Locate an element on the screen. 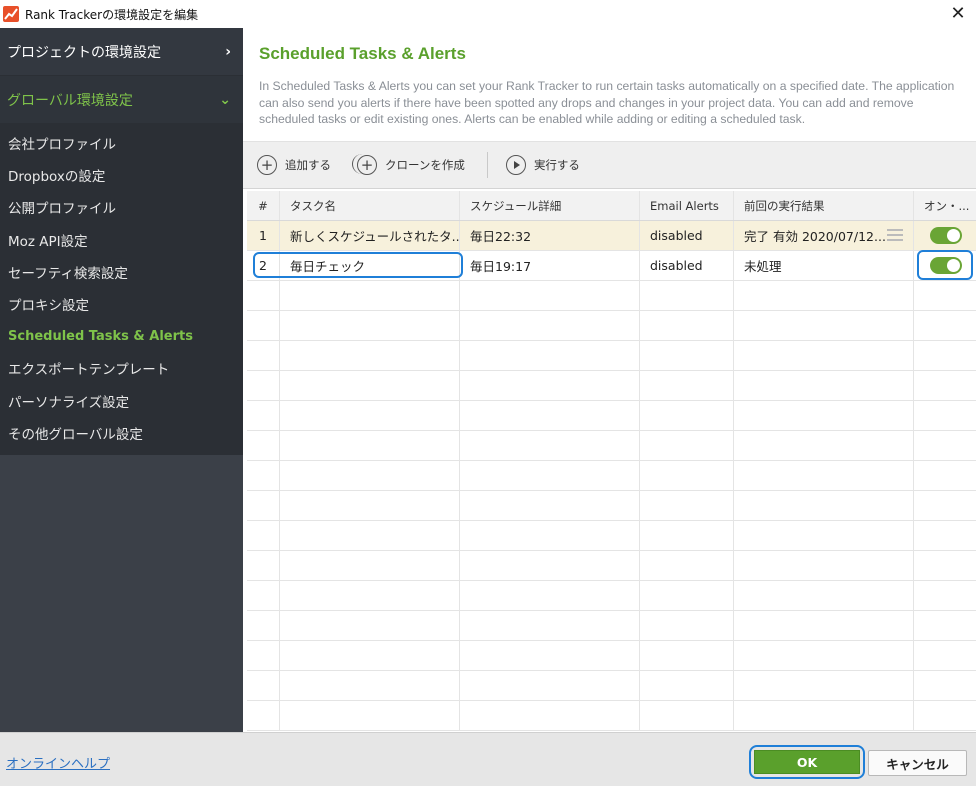  clone-icon: + is located at coordinates (364, 164).